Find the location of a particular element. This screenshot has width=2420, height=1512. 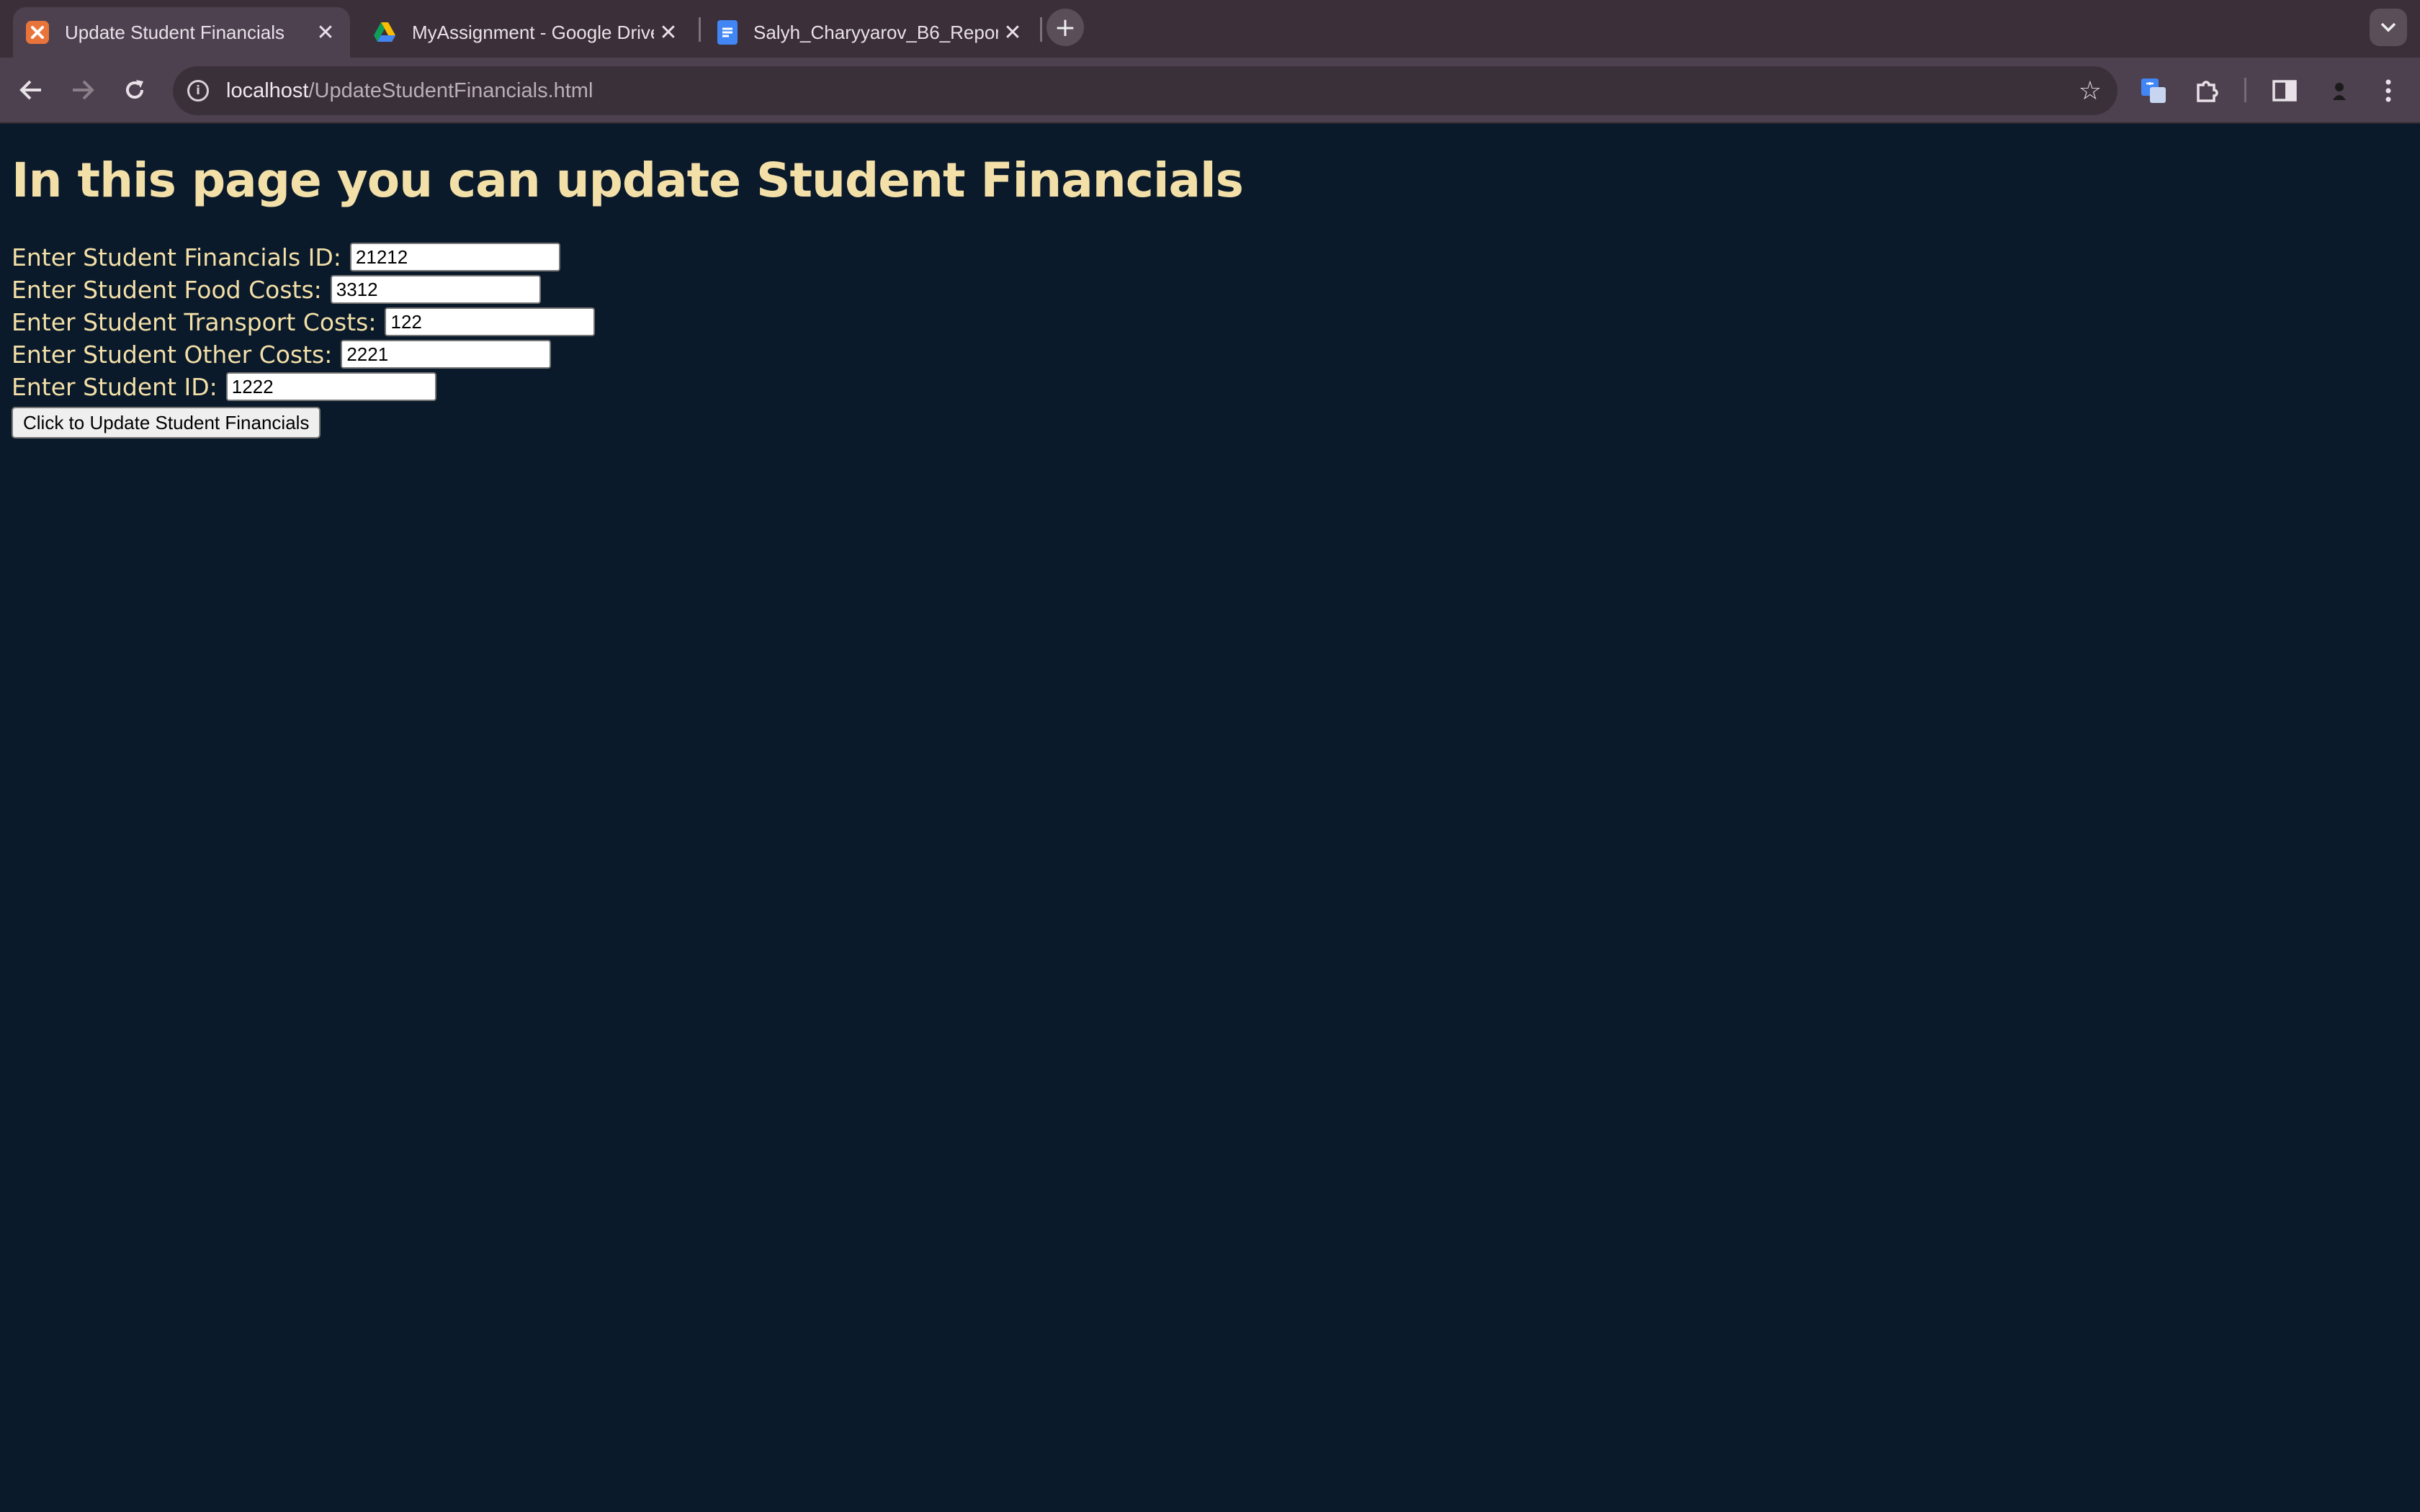

transport-costs-input is located at coordinates (490, 321).